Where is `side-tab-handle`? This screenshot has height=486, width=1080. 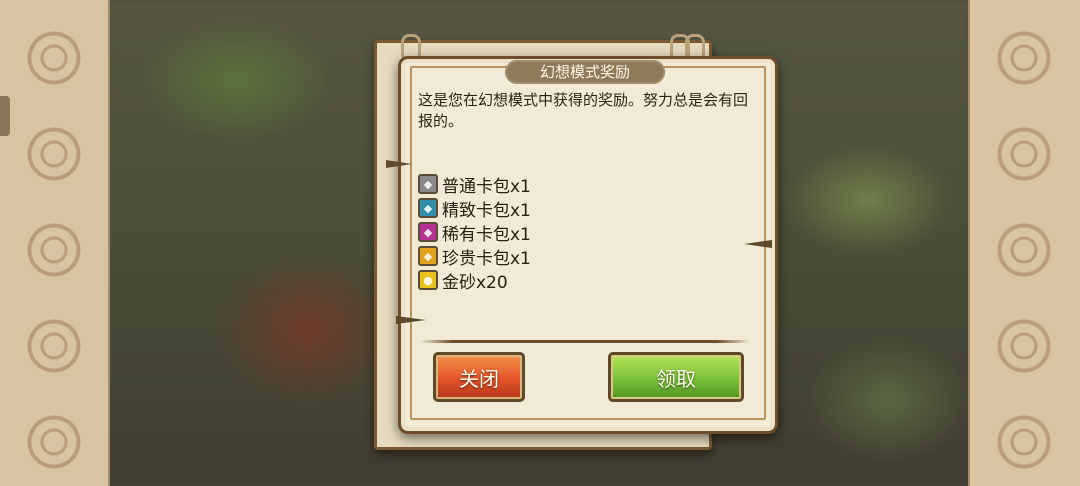
side-tab-handle is located at coordinates (5, 116).